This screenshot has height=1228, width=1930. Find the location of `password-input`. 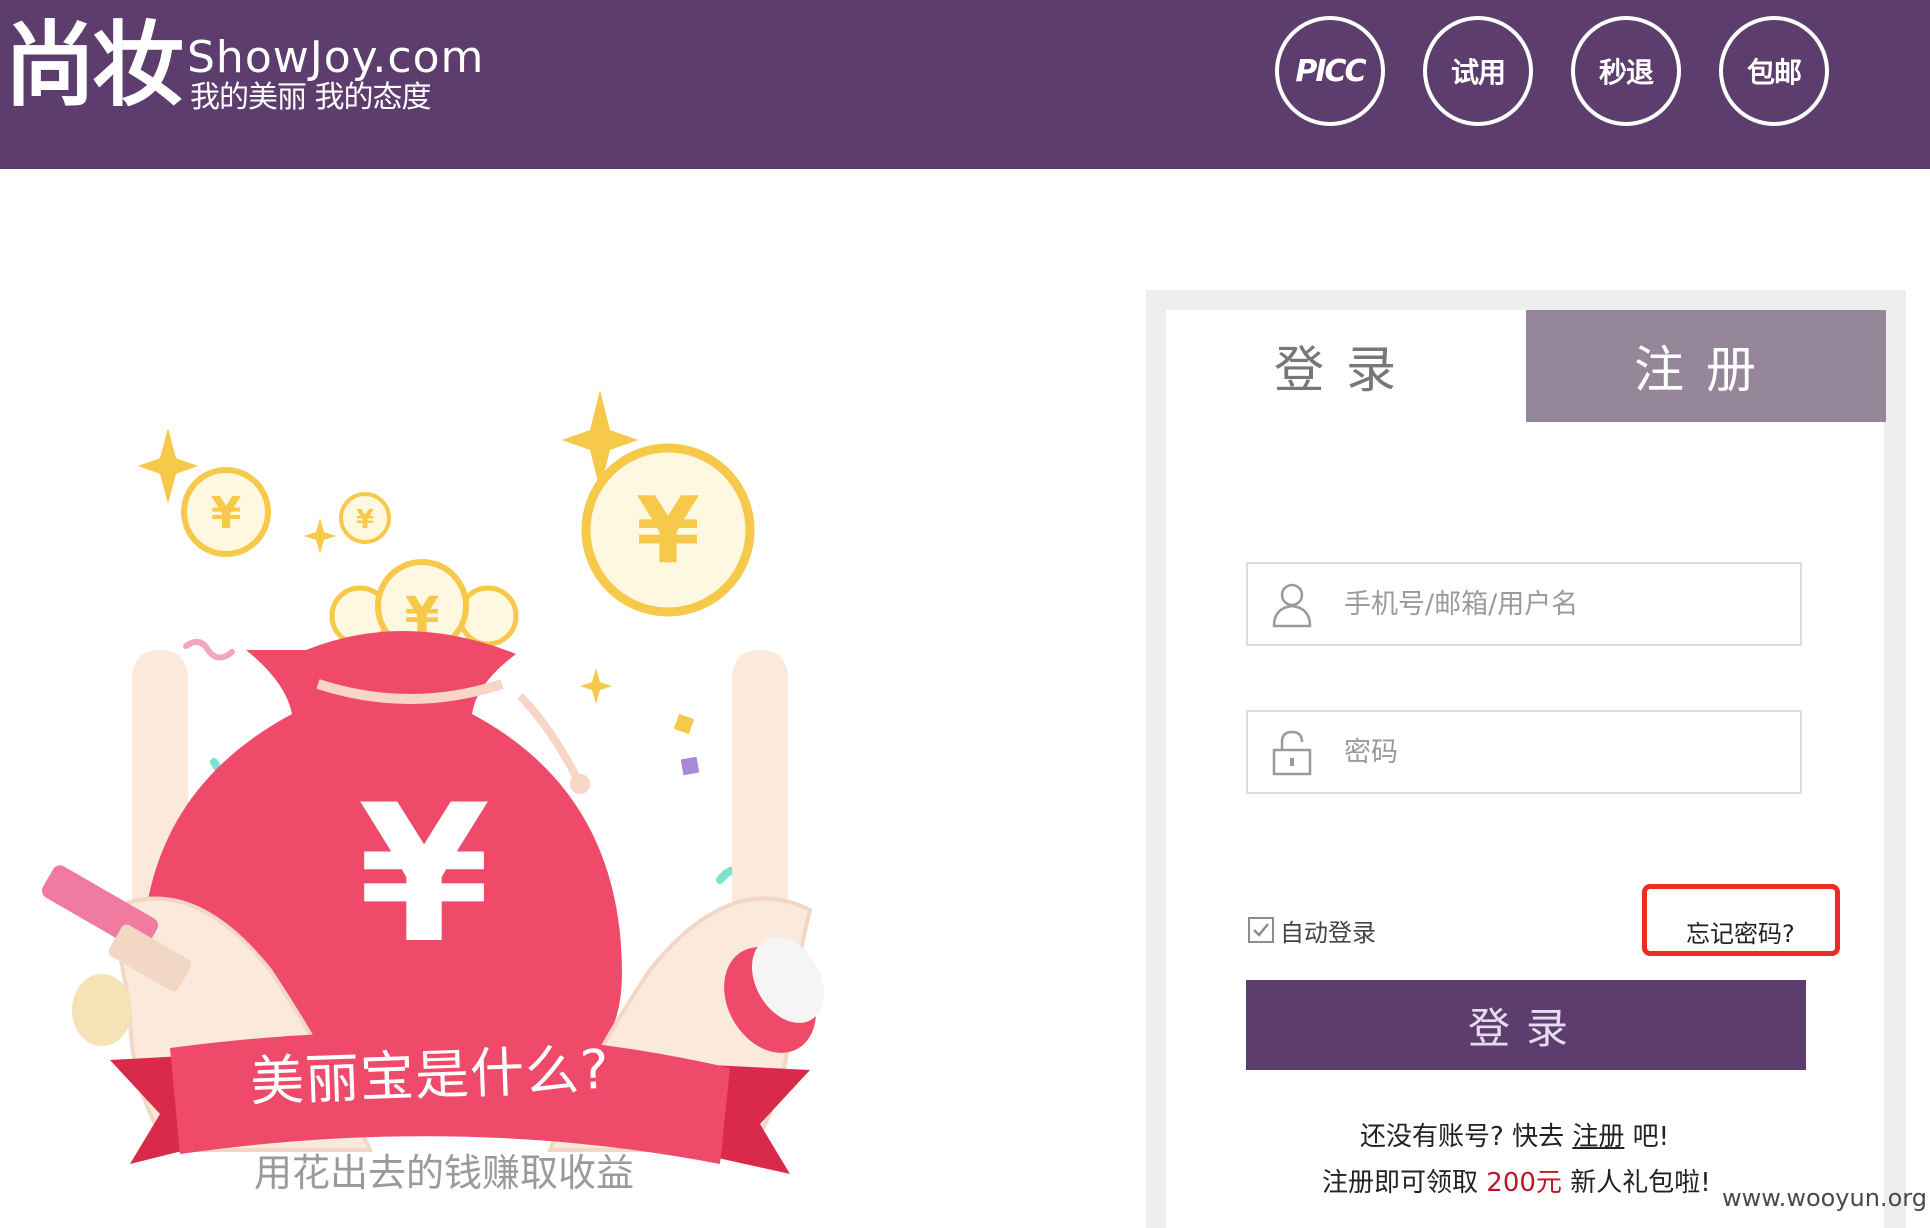

password-input is located at coordinates (1564, 752).